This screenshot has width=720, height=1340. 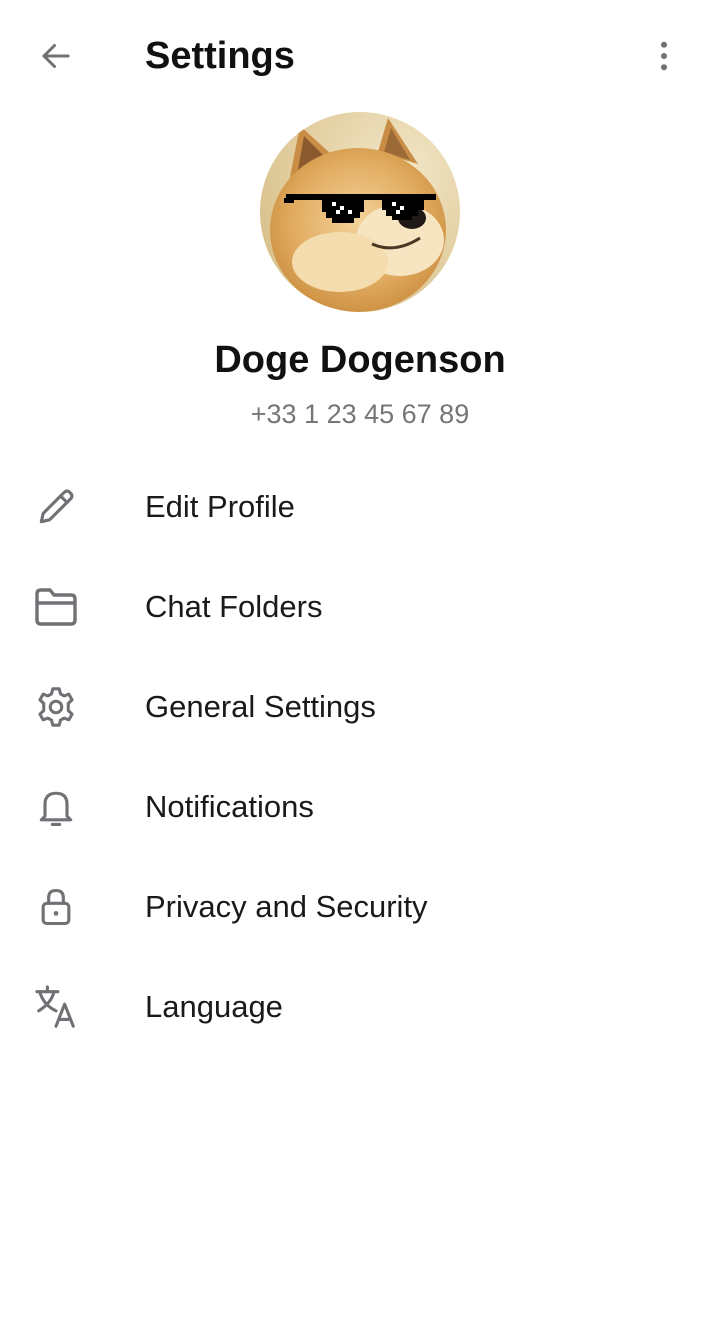 I want to click on menu-item-privacy-security: Privacy and Security, so click(x=360, y=907).